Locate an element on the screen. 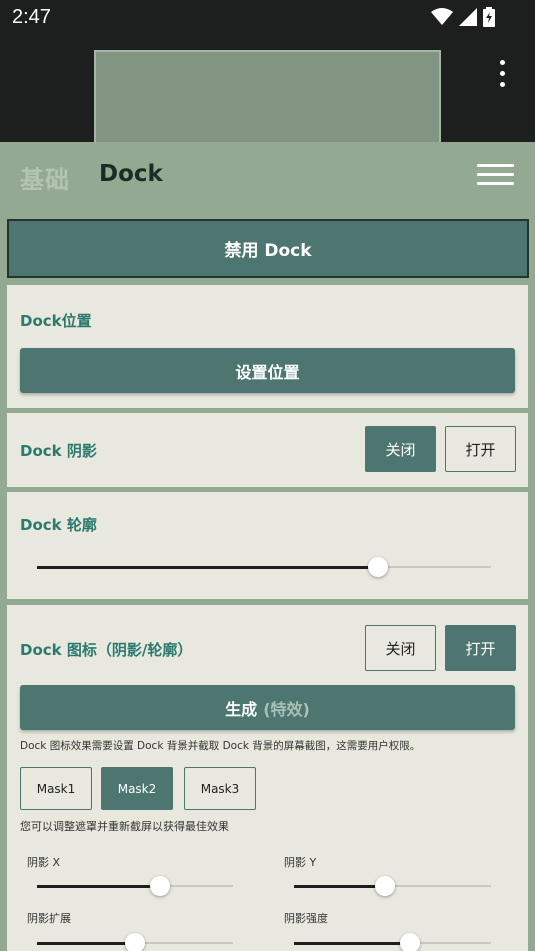 The height and width of the screenshot is (951, 535). outline-label: Dock 轮廓 is located at coordinates (58, 525).